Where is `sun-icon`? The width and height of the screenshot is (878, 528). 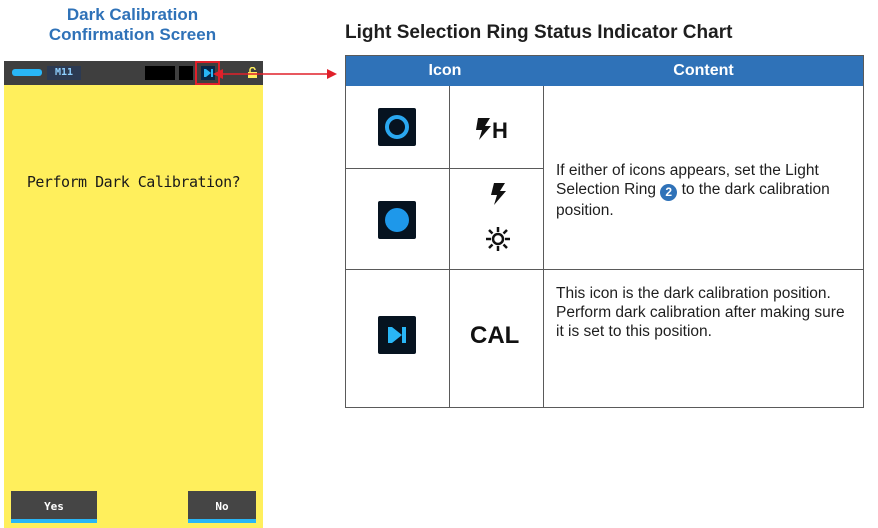
sun-icon is located at coordinates (498, 239).